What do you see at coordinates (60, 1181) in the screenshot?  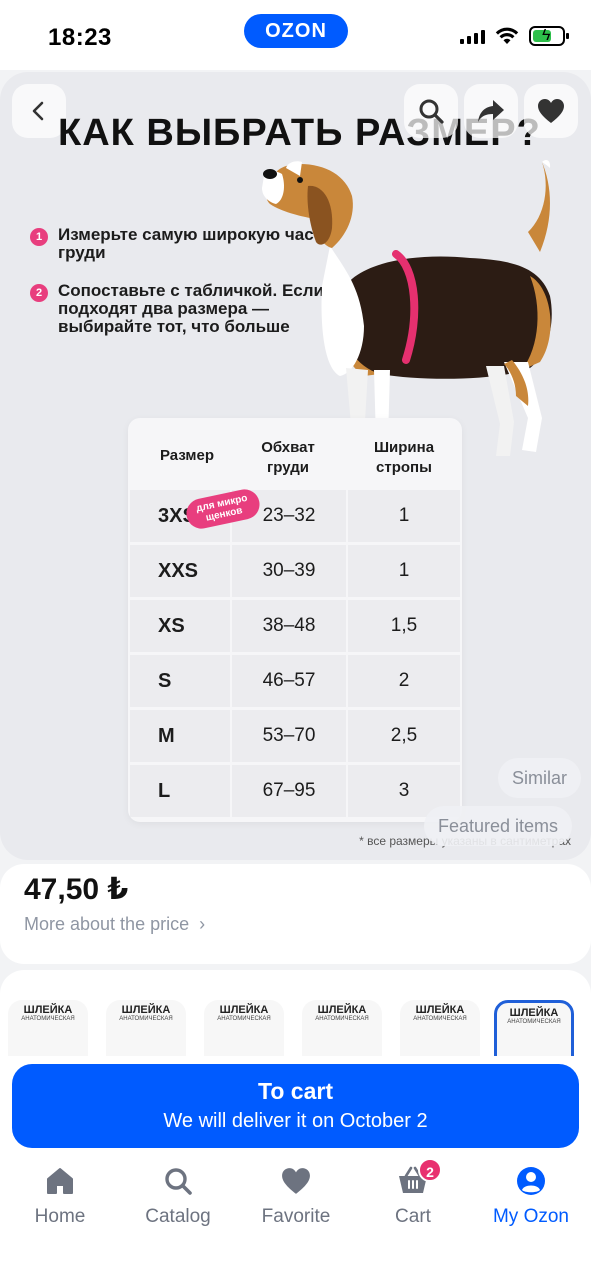 I see `home-icon` at bounding box center [60, 1181].